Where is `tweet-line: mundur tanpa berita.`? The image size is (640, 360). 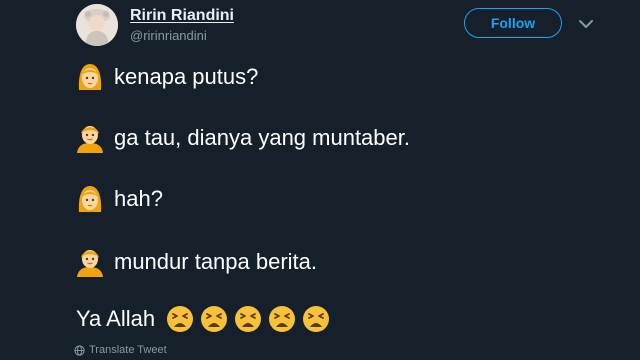
tweet-line: mundur tanpa berita. is located at coordinates (196, 262).